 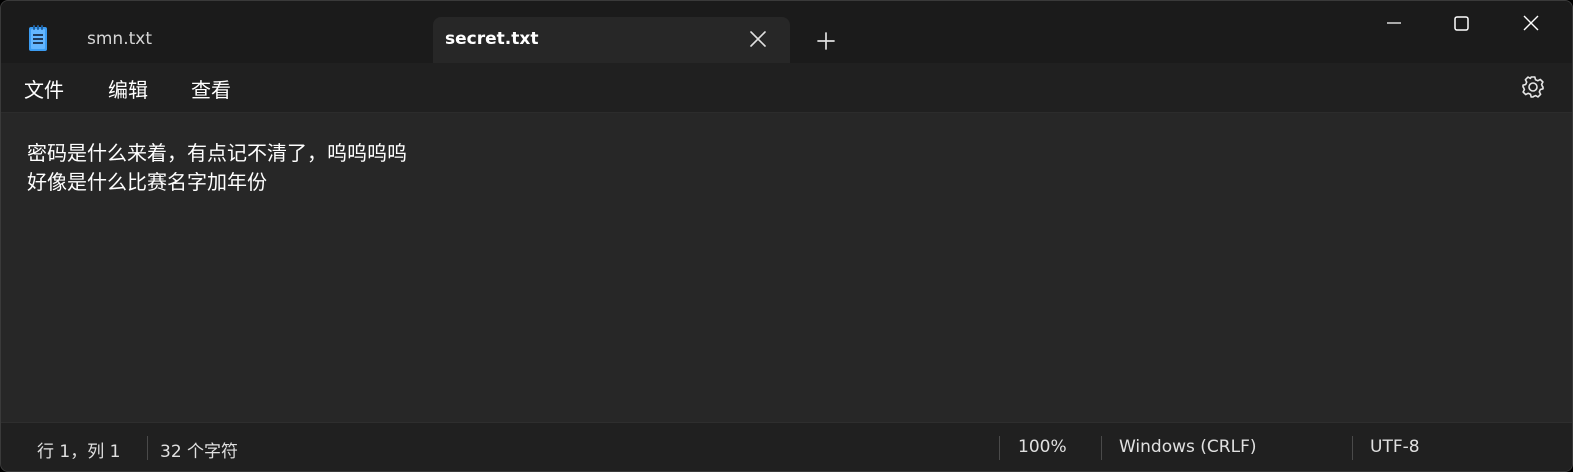 I want to click on editor-content: 密码是什么来着，有点记不清了，呜呜呜呜 好像是什么比赛名字加年份, so click(x=789, y=168).